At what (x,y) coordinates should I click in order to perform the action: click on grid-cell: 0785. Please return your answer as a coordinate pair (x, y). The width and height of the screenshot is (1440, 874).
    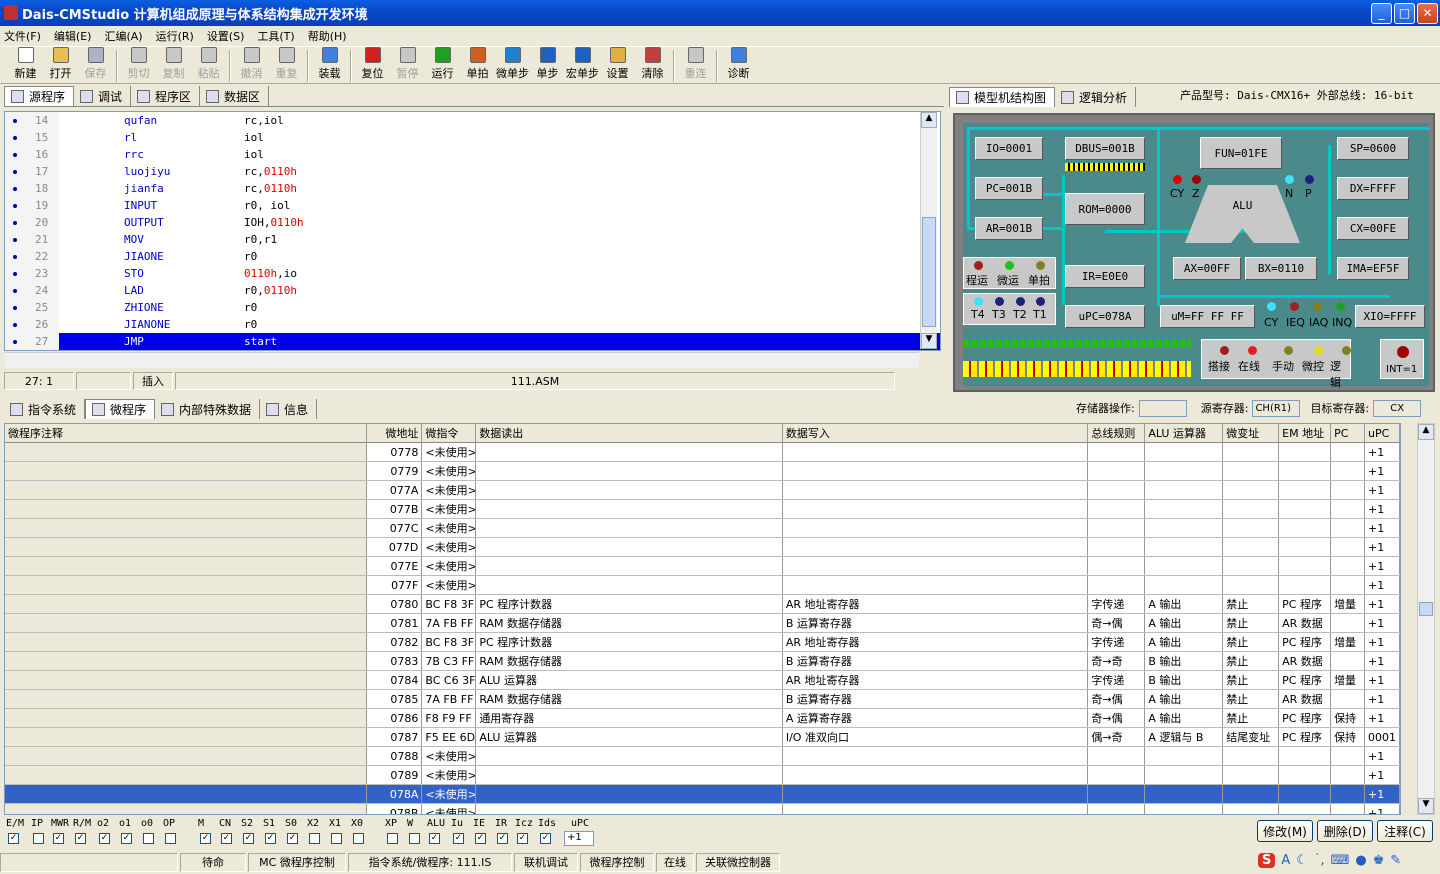
    Looking at the image, I should click on (395, 699).